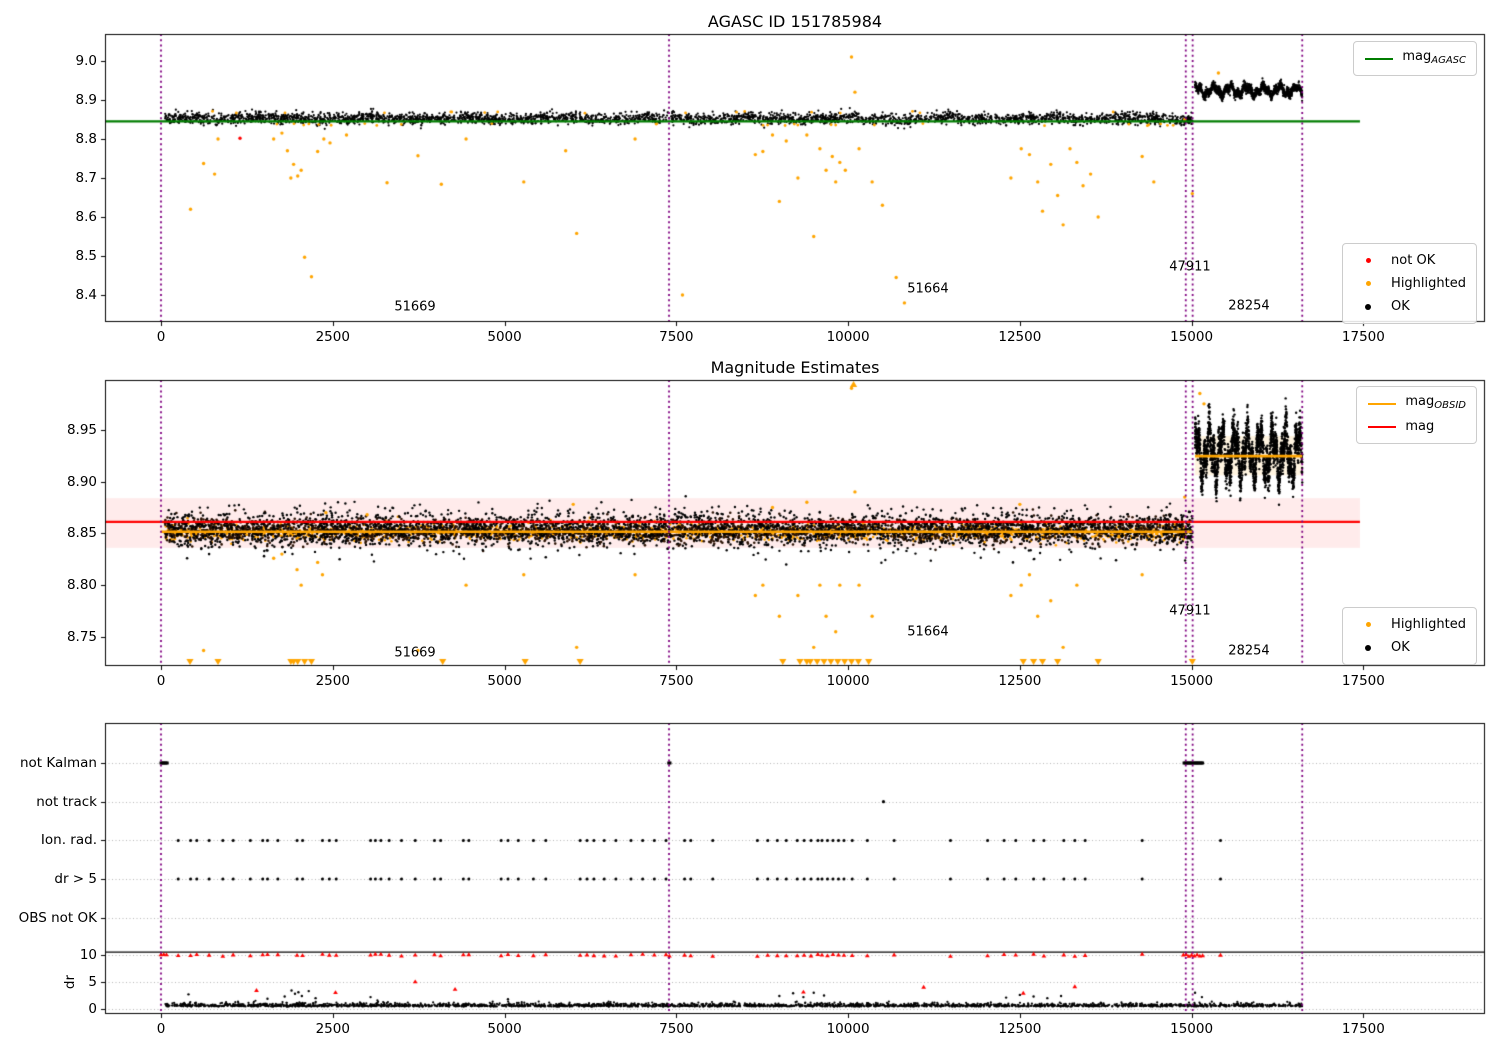 The width and height of the screenshot is (1500, 1050). What do you see at coordinates (1416, 403) in the screenshot?
I see `legend-item-mag-obsid: magOBSID` at bounding box center [1416, 403].